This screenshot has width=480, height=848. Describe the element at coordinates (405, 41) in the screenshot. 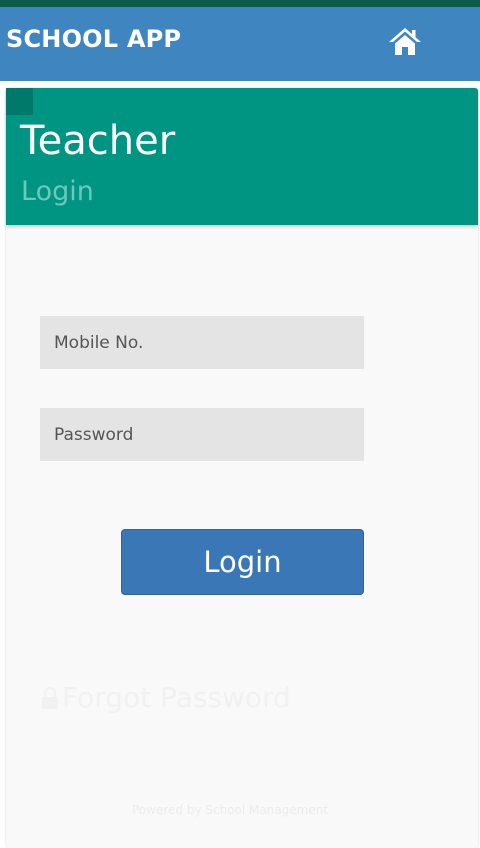

I see `home-icon` at that location.